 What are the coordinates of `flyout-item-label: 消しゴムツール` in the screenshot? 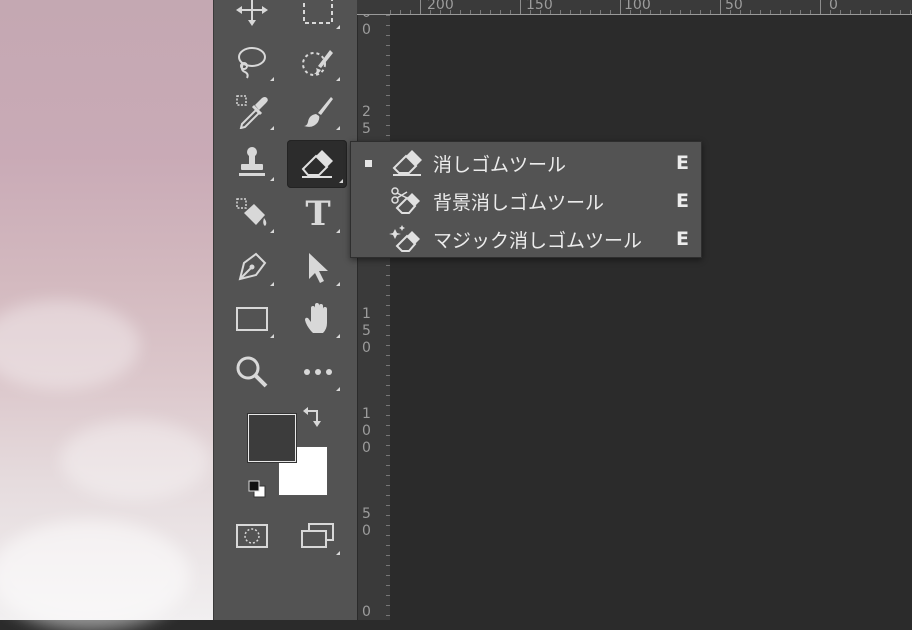 It's located at (500, 164).